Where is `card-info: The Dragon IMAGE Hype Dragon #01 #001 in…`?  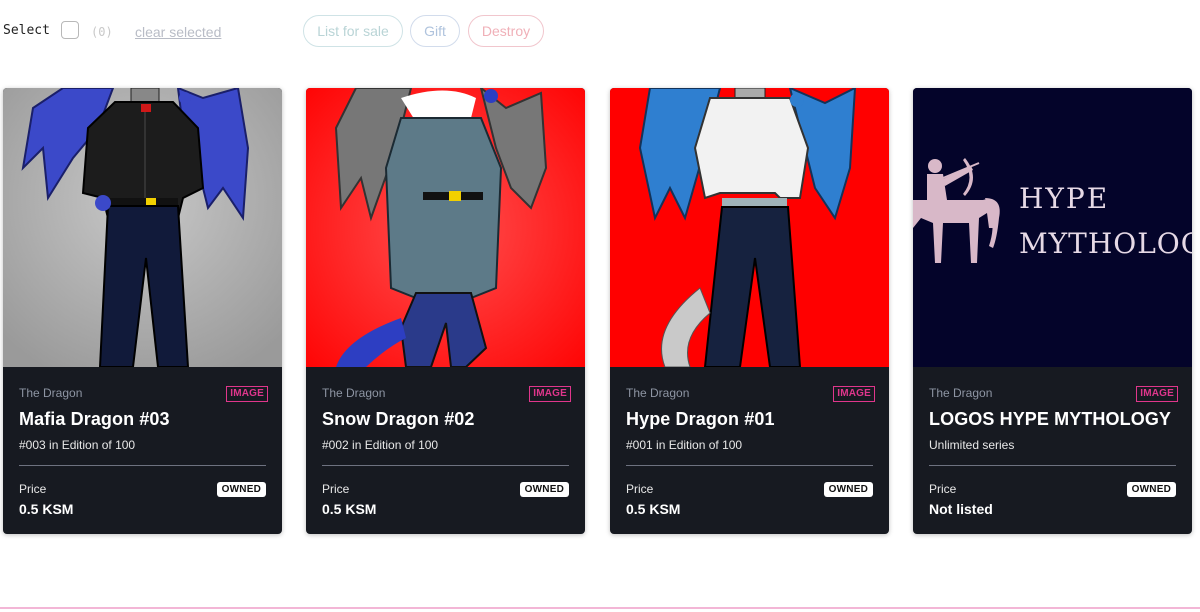
card-info: The Dragon IMAGE Hype Dragon #01 #001 in… is located at coordinates (749, 450).